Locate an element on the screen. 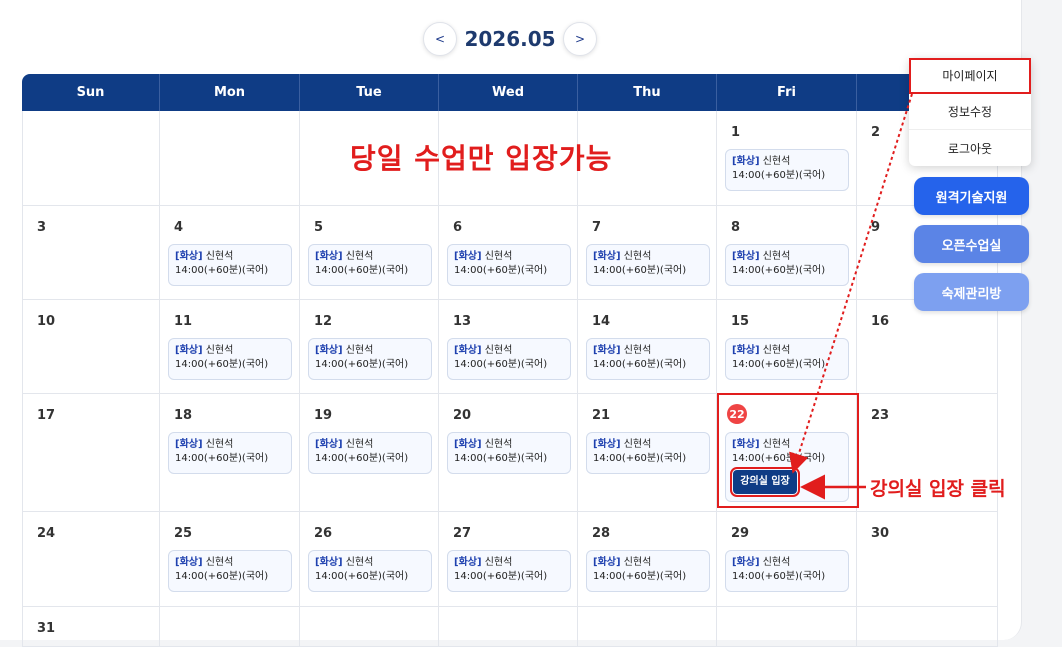  month-nav: < 2026.05 > is located at coordinates (511, 40).